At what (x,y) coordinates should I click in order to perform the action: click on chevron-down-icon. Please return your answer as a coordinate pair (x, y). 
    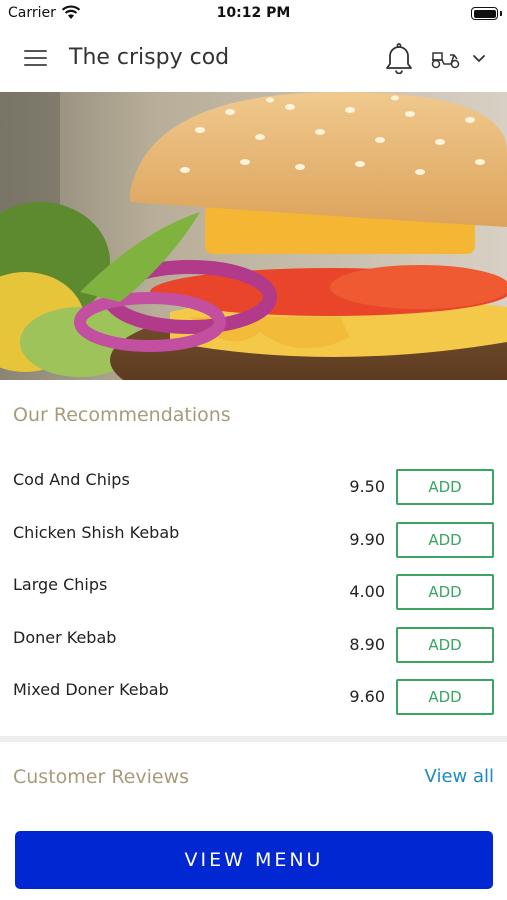
    Looking at the image, I should click on (479, 59).